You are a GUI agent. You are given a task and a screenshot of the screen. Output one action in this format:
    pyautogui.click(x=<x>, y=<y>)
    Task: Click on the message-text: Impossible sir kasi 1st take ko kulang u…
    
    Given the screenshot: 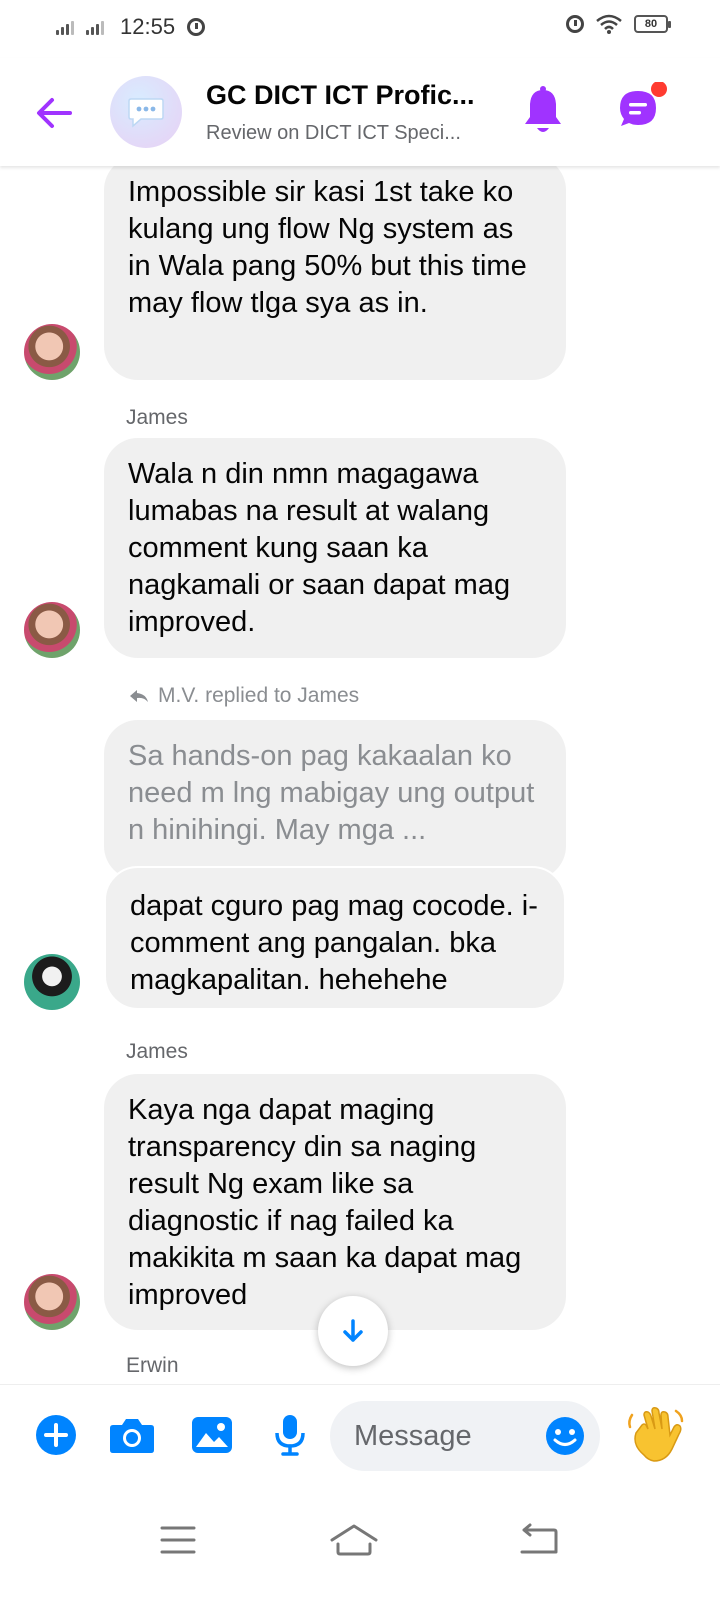 What is the action you would take?
    pyautogui.click(x=327, y=247)
    